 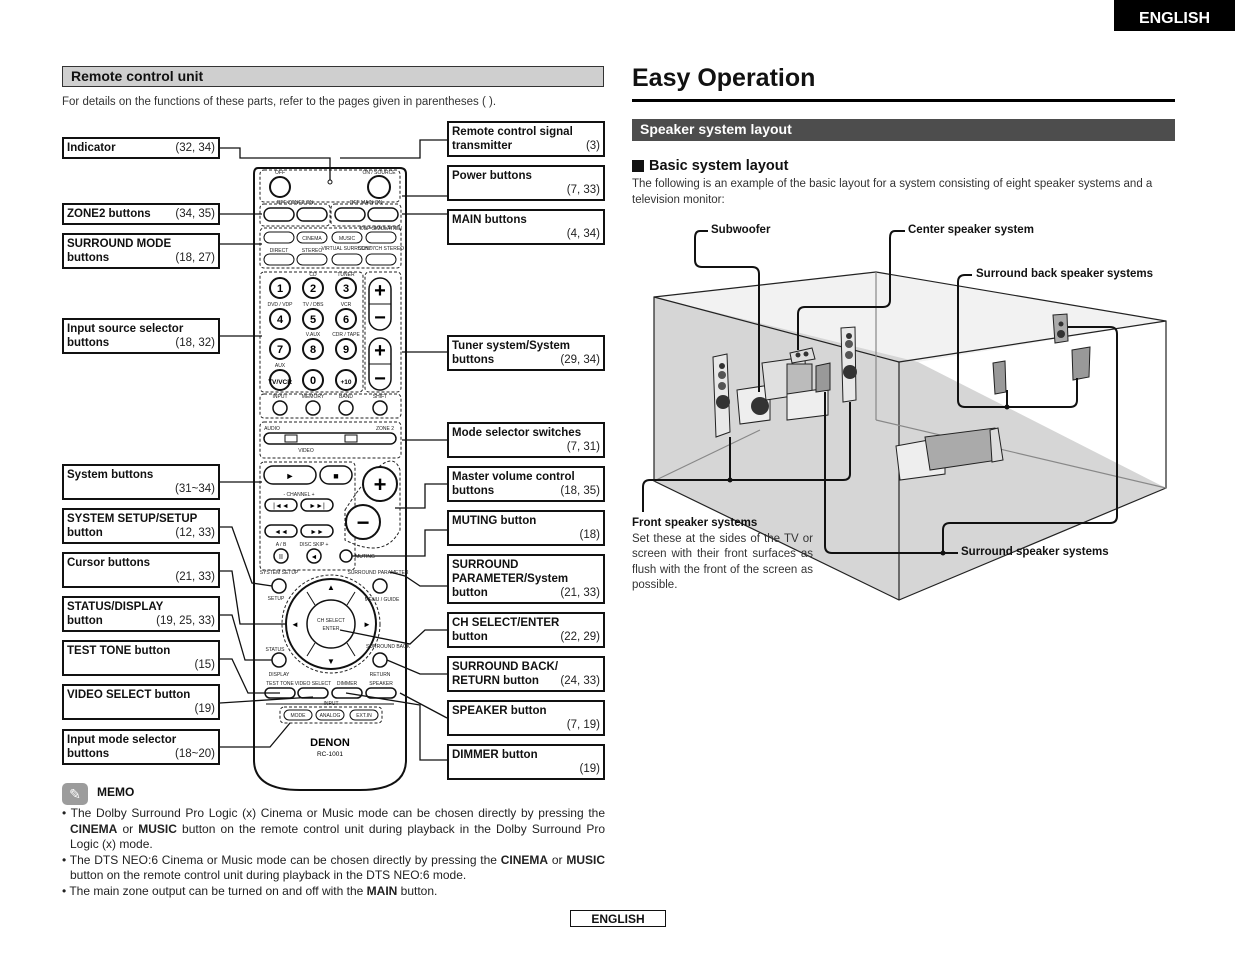 What do you see at coordinates (1081, 363) in the screenshot?
I see `surround-right-speaker` at bounding box center [1081, 363].